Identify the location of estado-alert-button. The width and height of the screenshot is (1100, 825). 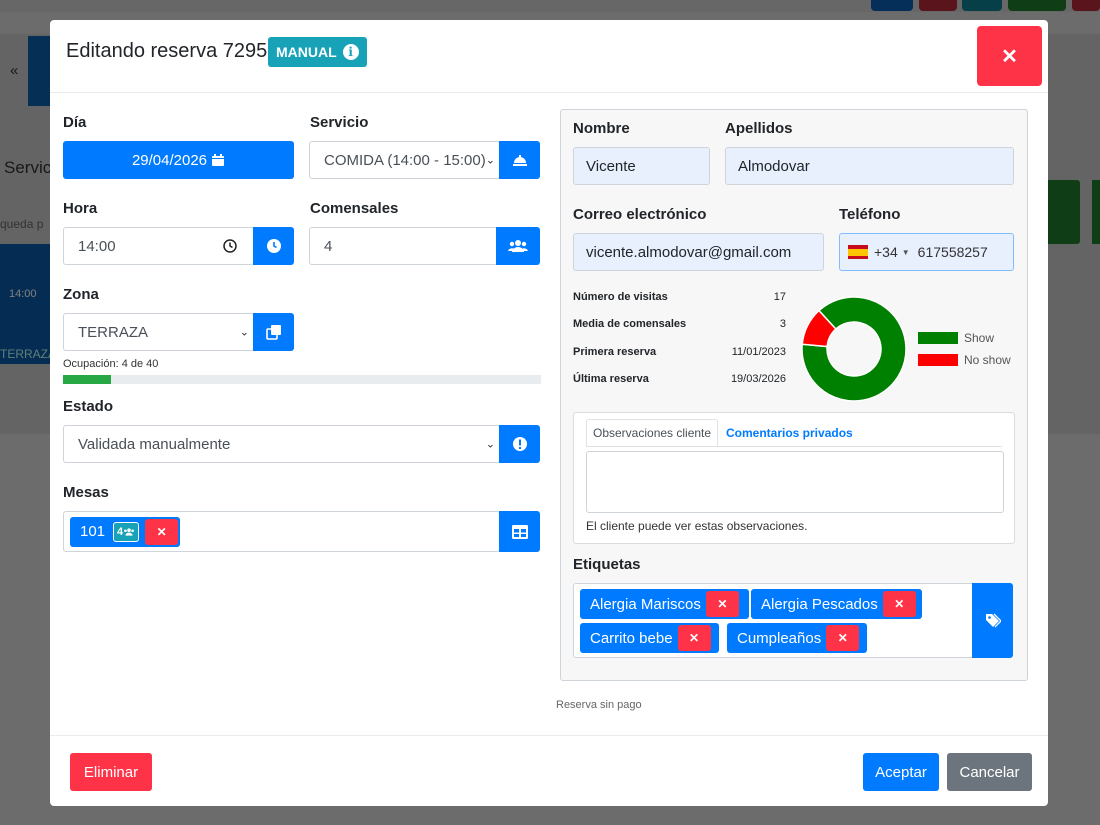
(519, 444).